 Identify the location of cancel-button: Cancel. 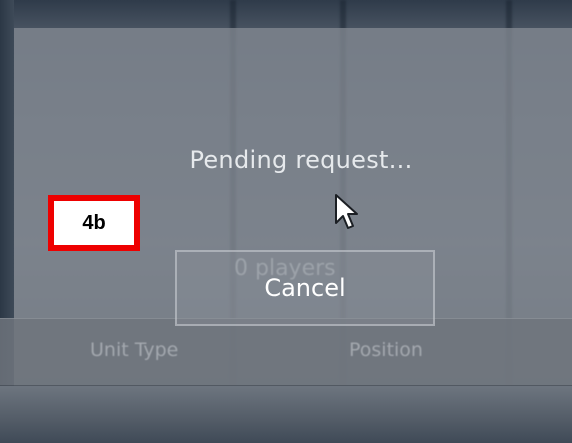
(305, 288).